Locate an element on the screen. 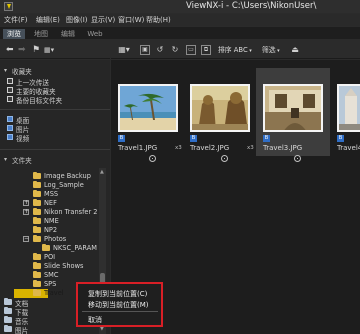 The height and width of the screenshot is (334, 360). menu-view: 显示(V) is located at coordinates (103, 20).